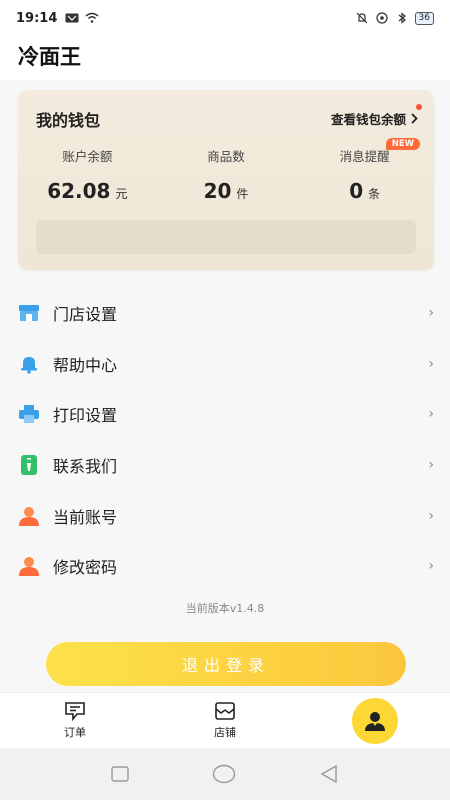 This screenshot has height=800, width=450. What do you see at coordinates (225, 566) in the screenshot?
I see `menu-item-change-password: 修改密码 ›` at bounding box center [225, 566].